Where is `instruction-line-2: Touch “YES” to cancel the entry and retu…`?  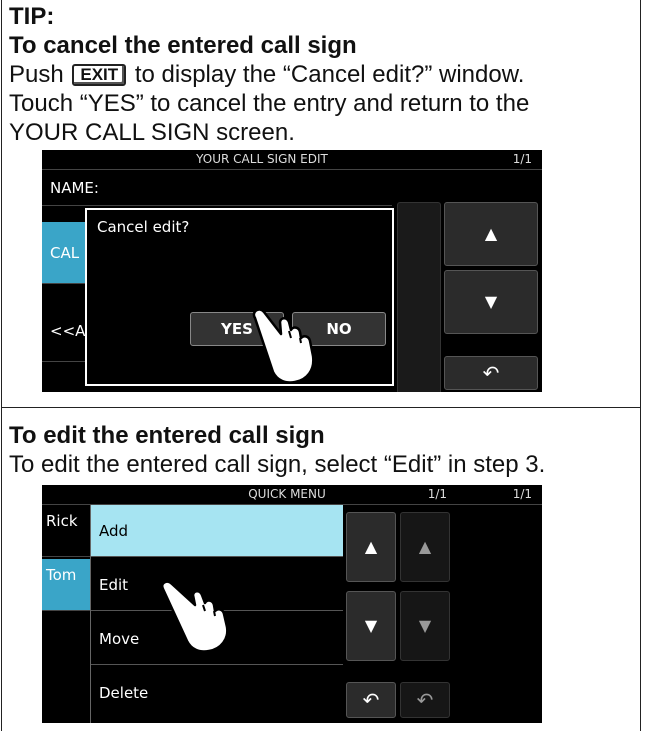
instruction-line-2: Touch “YES” to cancel the entry and retu… is located at coordinates (269, 103).